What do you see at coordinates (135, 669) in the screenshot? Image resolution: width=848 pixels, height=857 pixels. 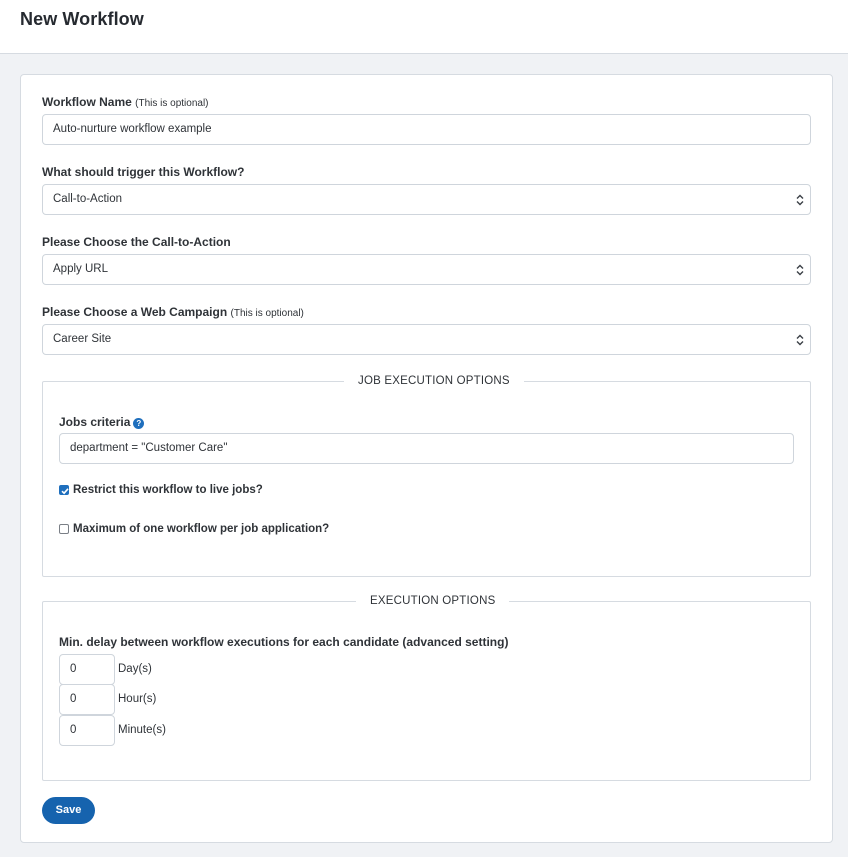 I see `delay-days-unit: Day(s)` at bounding box center [135, 669].